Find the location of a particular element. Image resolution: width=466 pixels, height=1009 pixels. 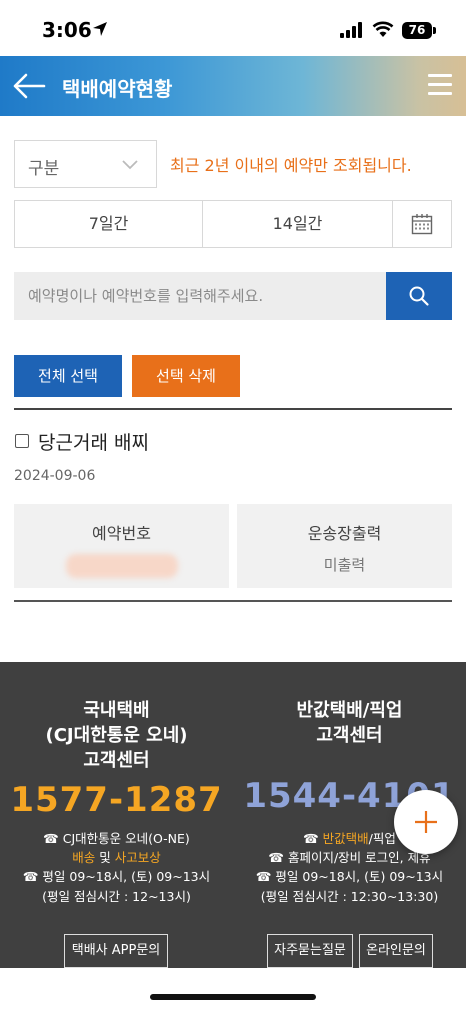

floating-add-button is located at coordinates (426, 822).